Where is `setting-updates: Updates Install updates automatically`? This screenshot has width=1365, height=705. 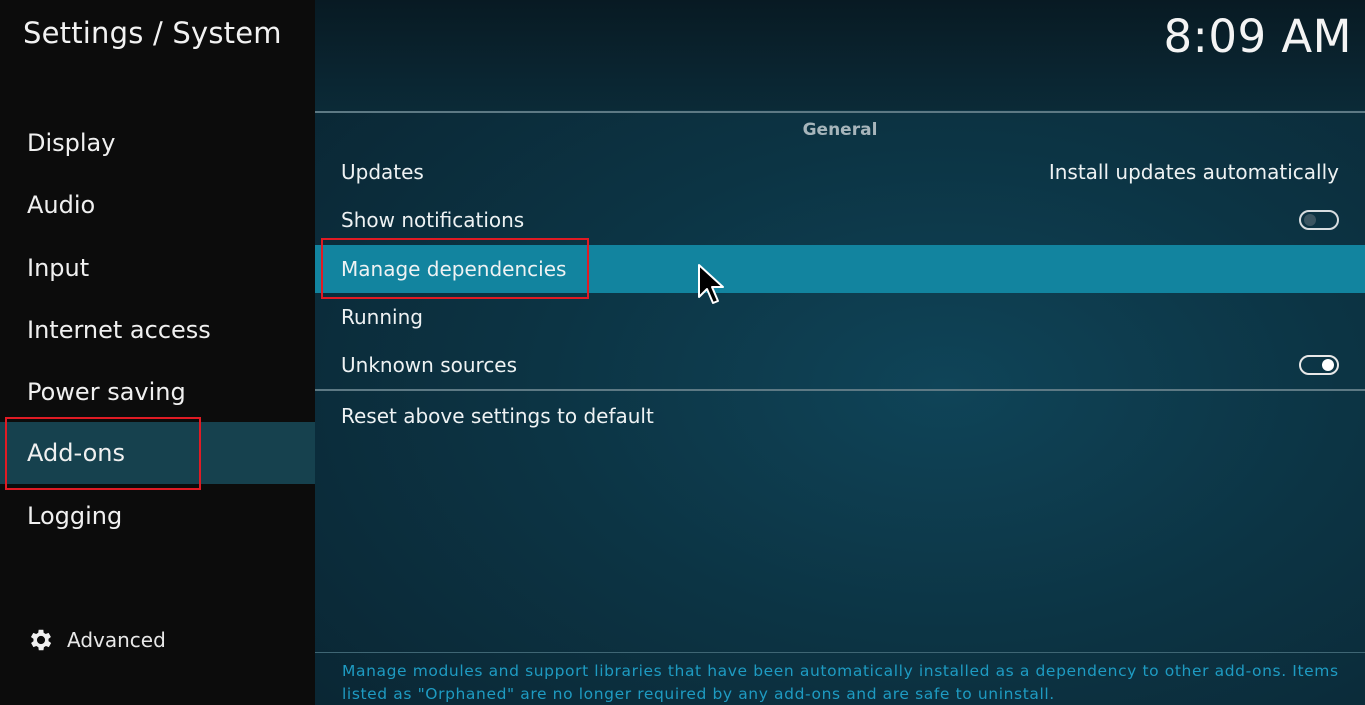 setting-updates: Updates Install updates automatically is located at coordinates (840, 172).